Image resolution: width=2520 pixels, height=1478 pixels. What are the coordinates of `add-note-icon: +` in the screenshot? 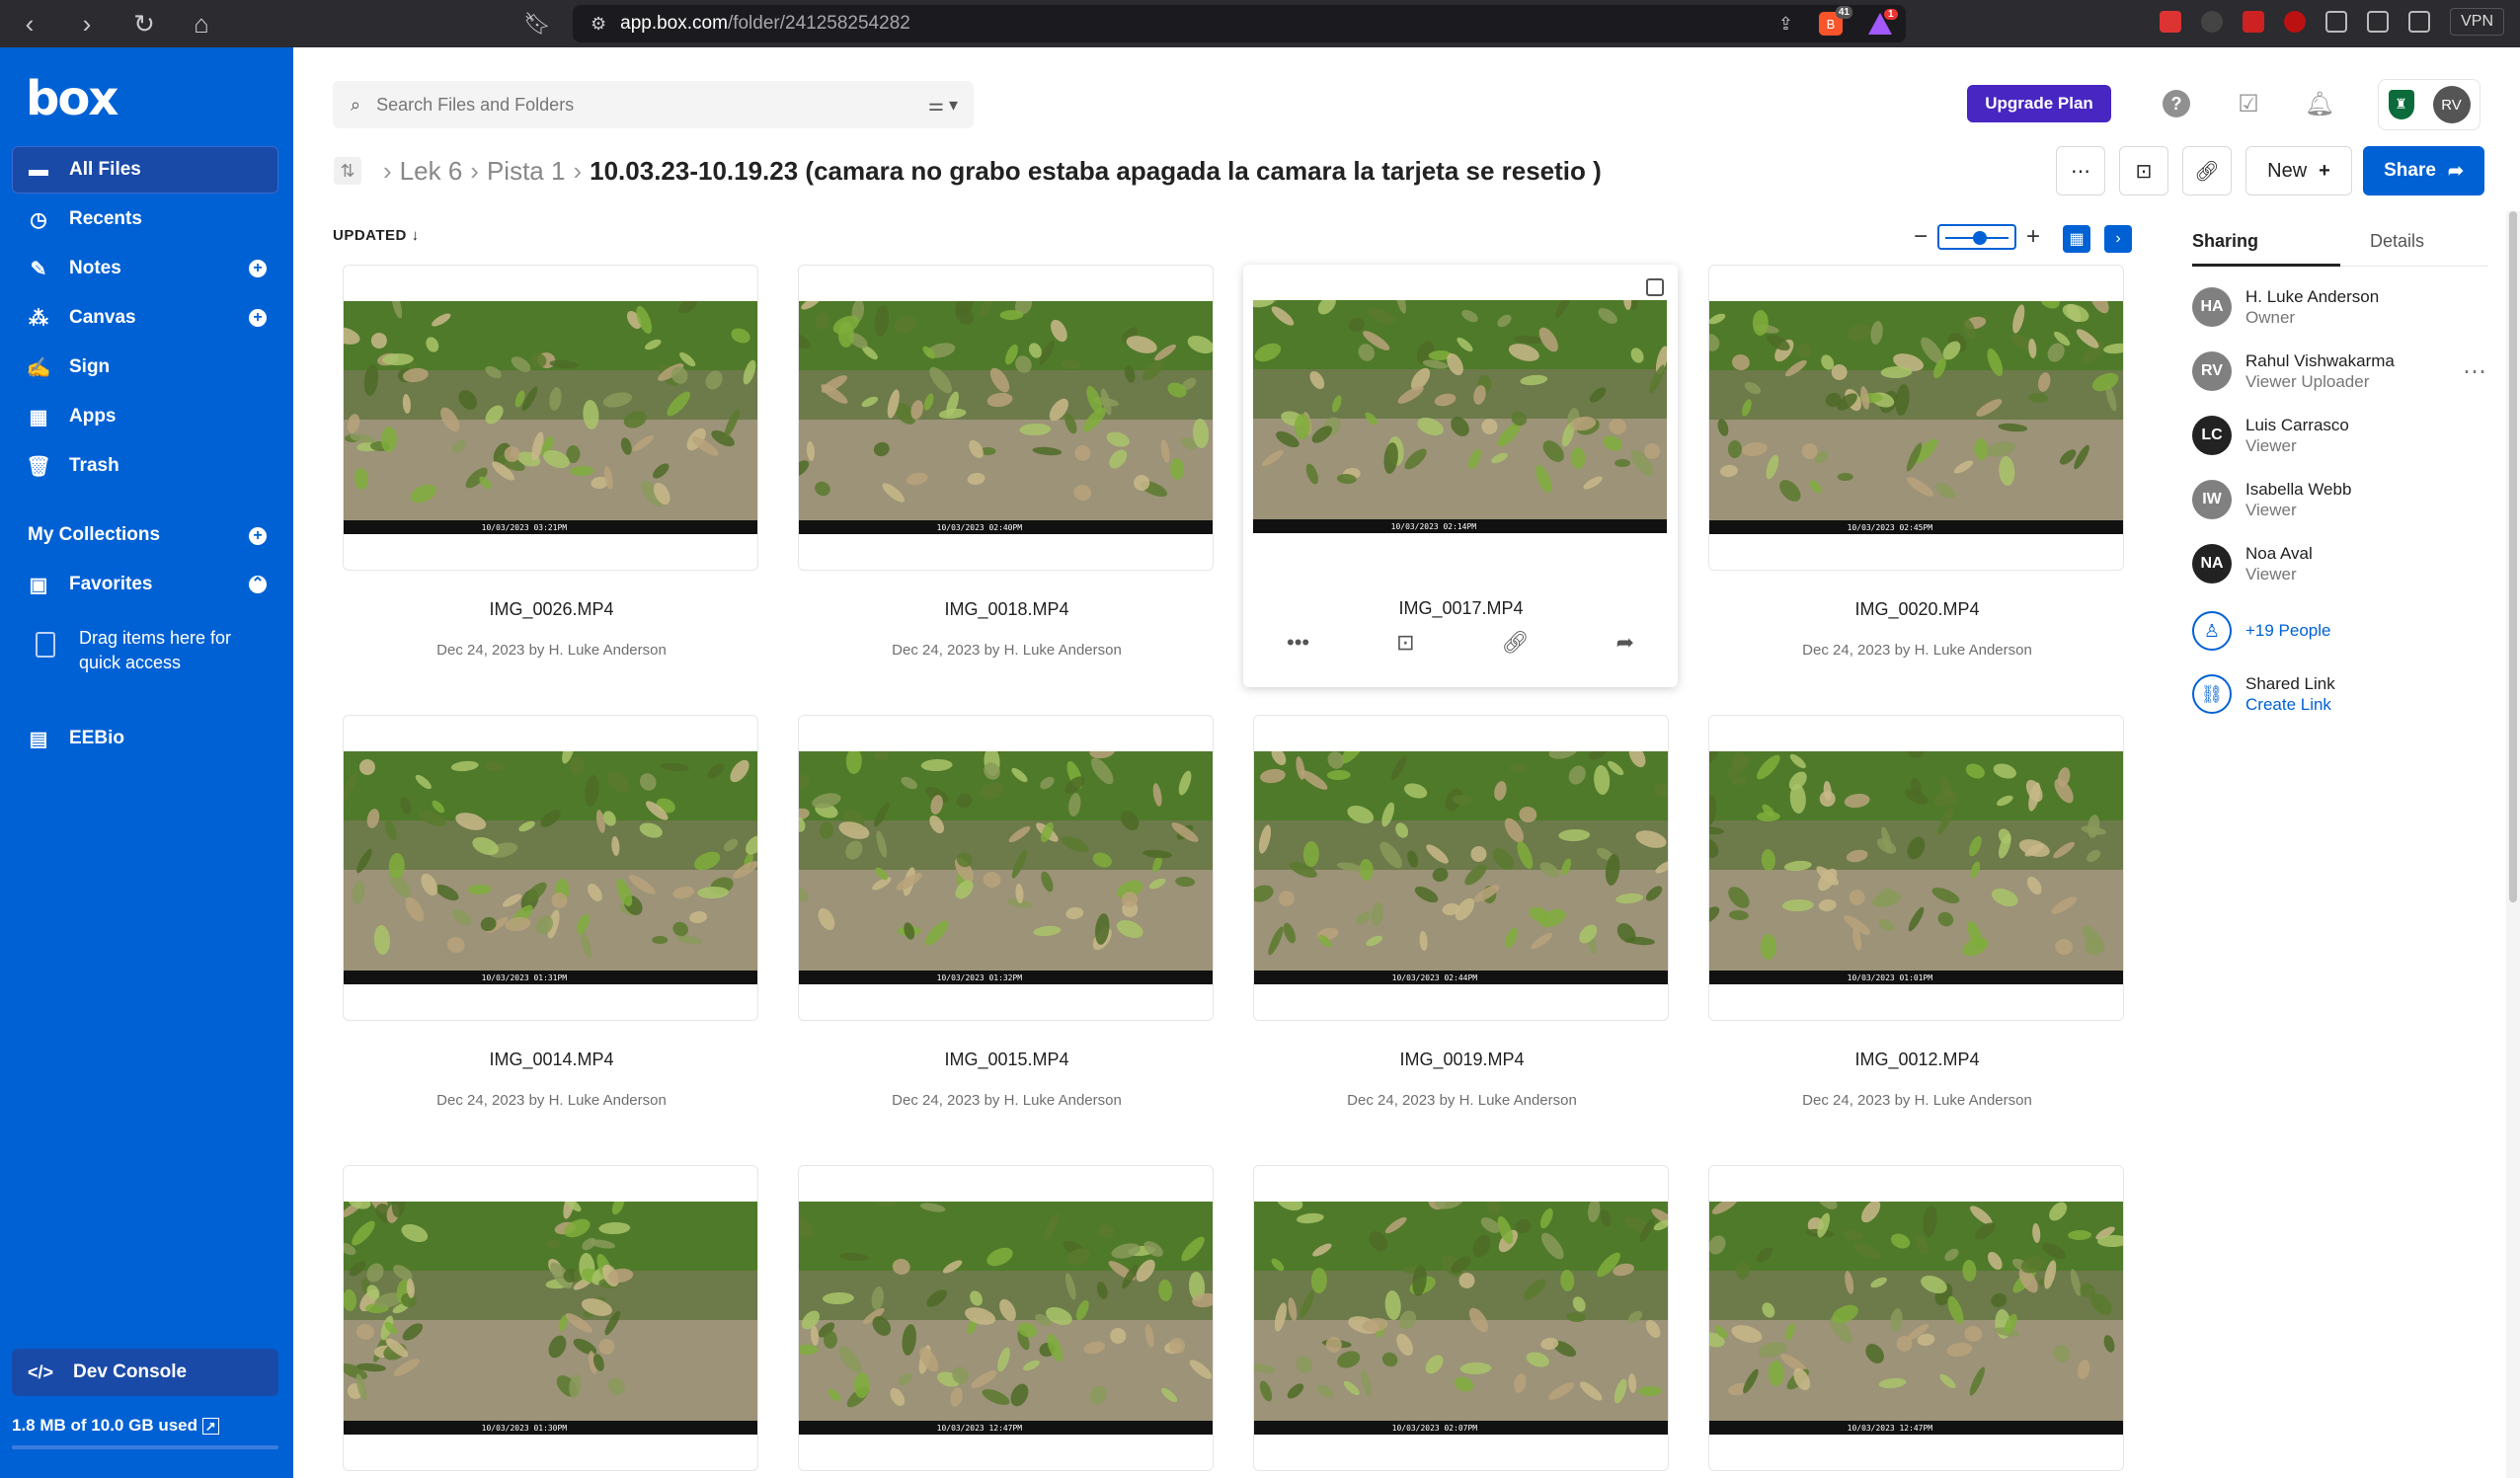 It's located at (258, 268).